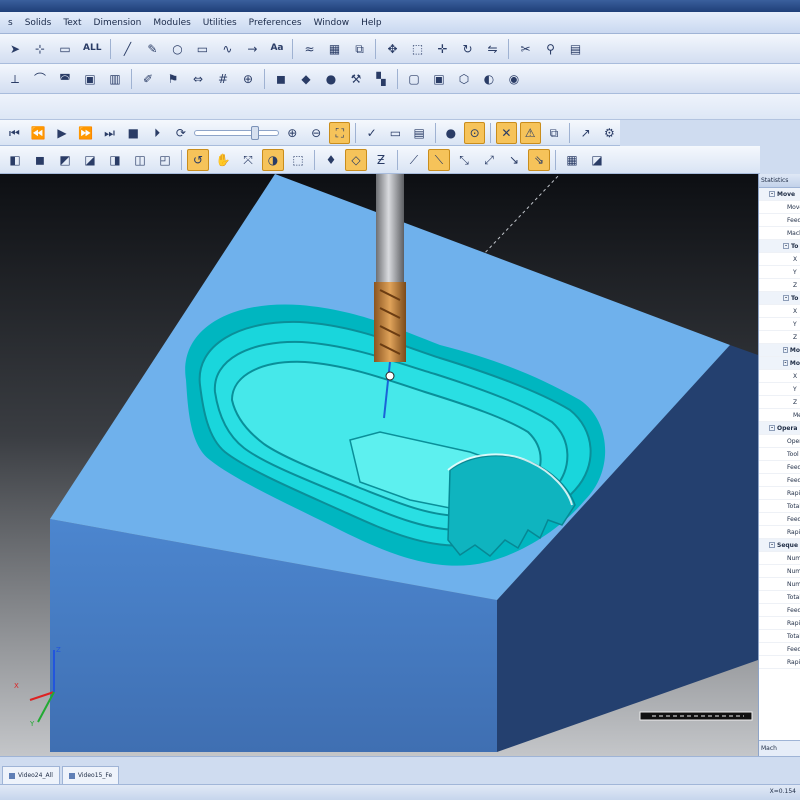  What do you see at coordinates (281, 79) in the screenshot?
I see `cube-icon: ◼` at bounding box center [281, 79].